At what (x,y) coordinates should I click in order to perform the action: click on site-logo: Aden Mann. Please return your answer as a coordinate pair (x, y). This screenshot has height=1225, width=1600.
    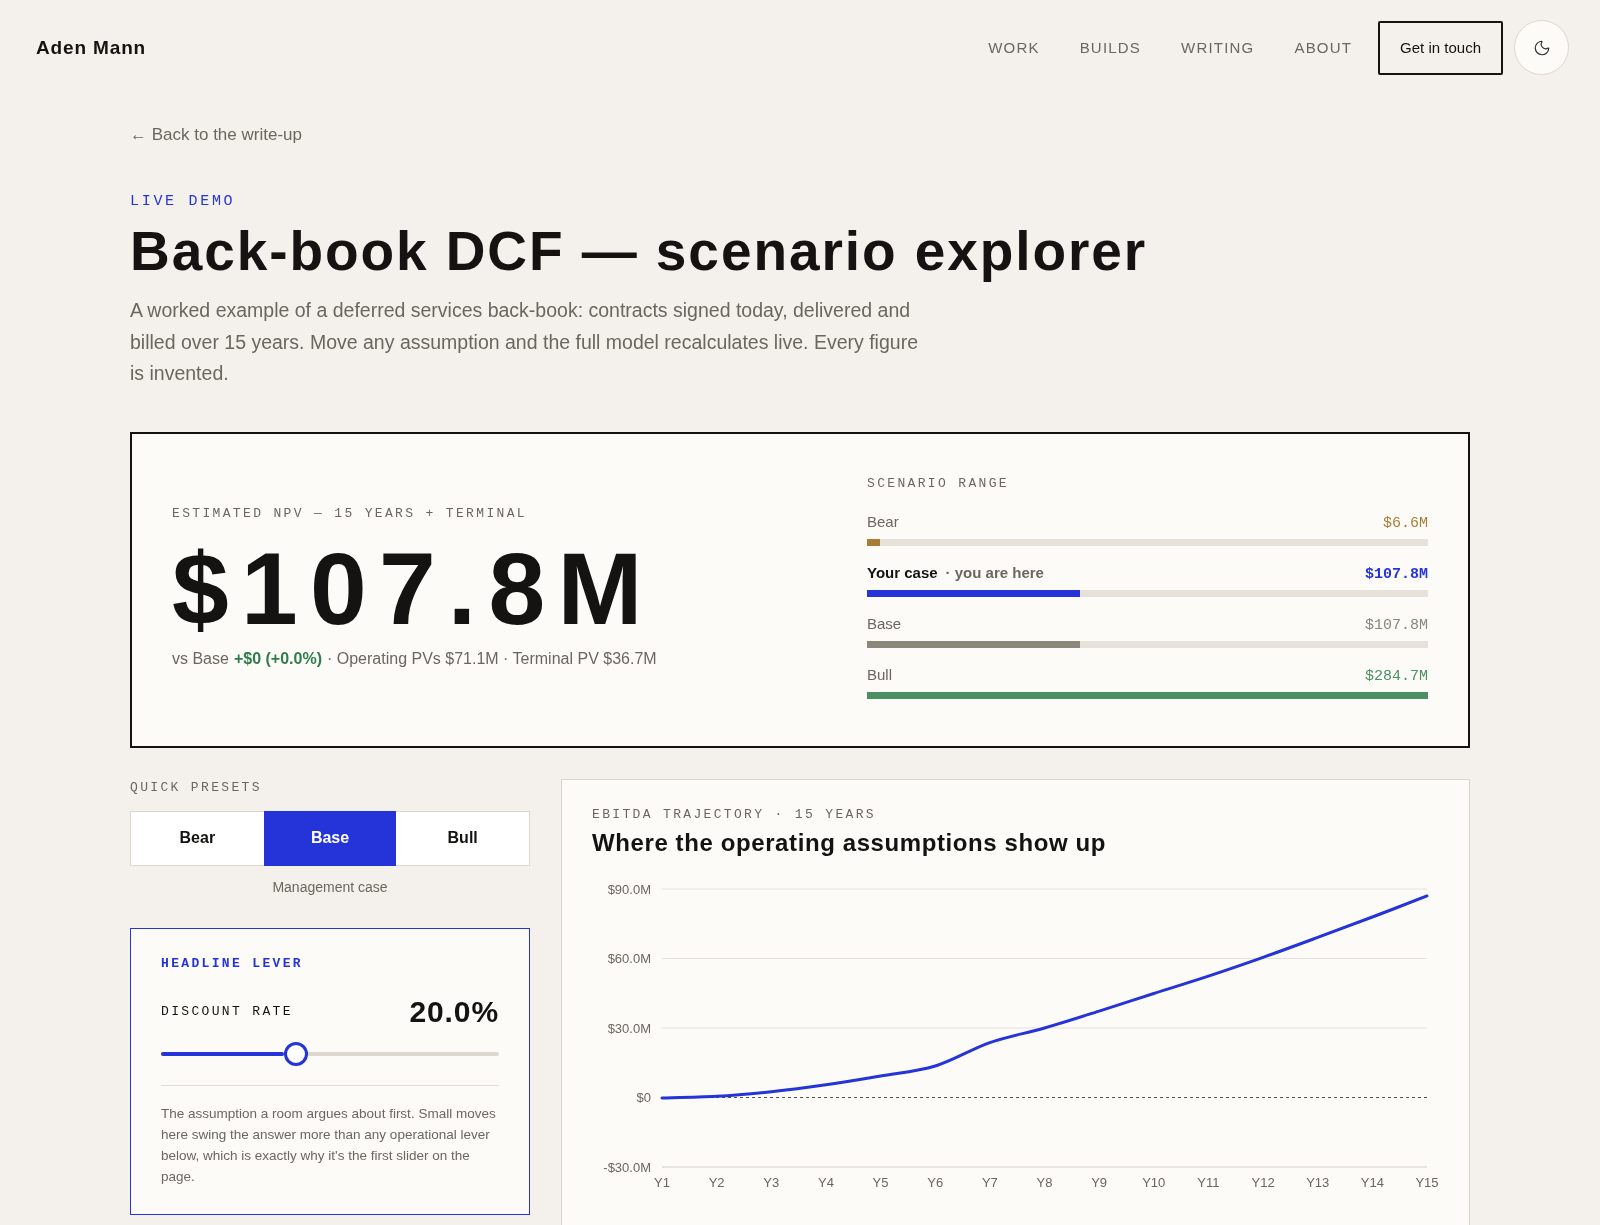
    Looking at the image, I should click on (91, 47).